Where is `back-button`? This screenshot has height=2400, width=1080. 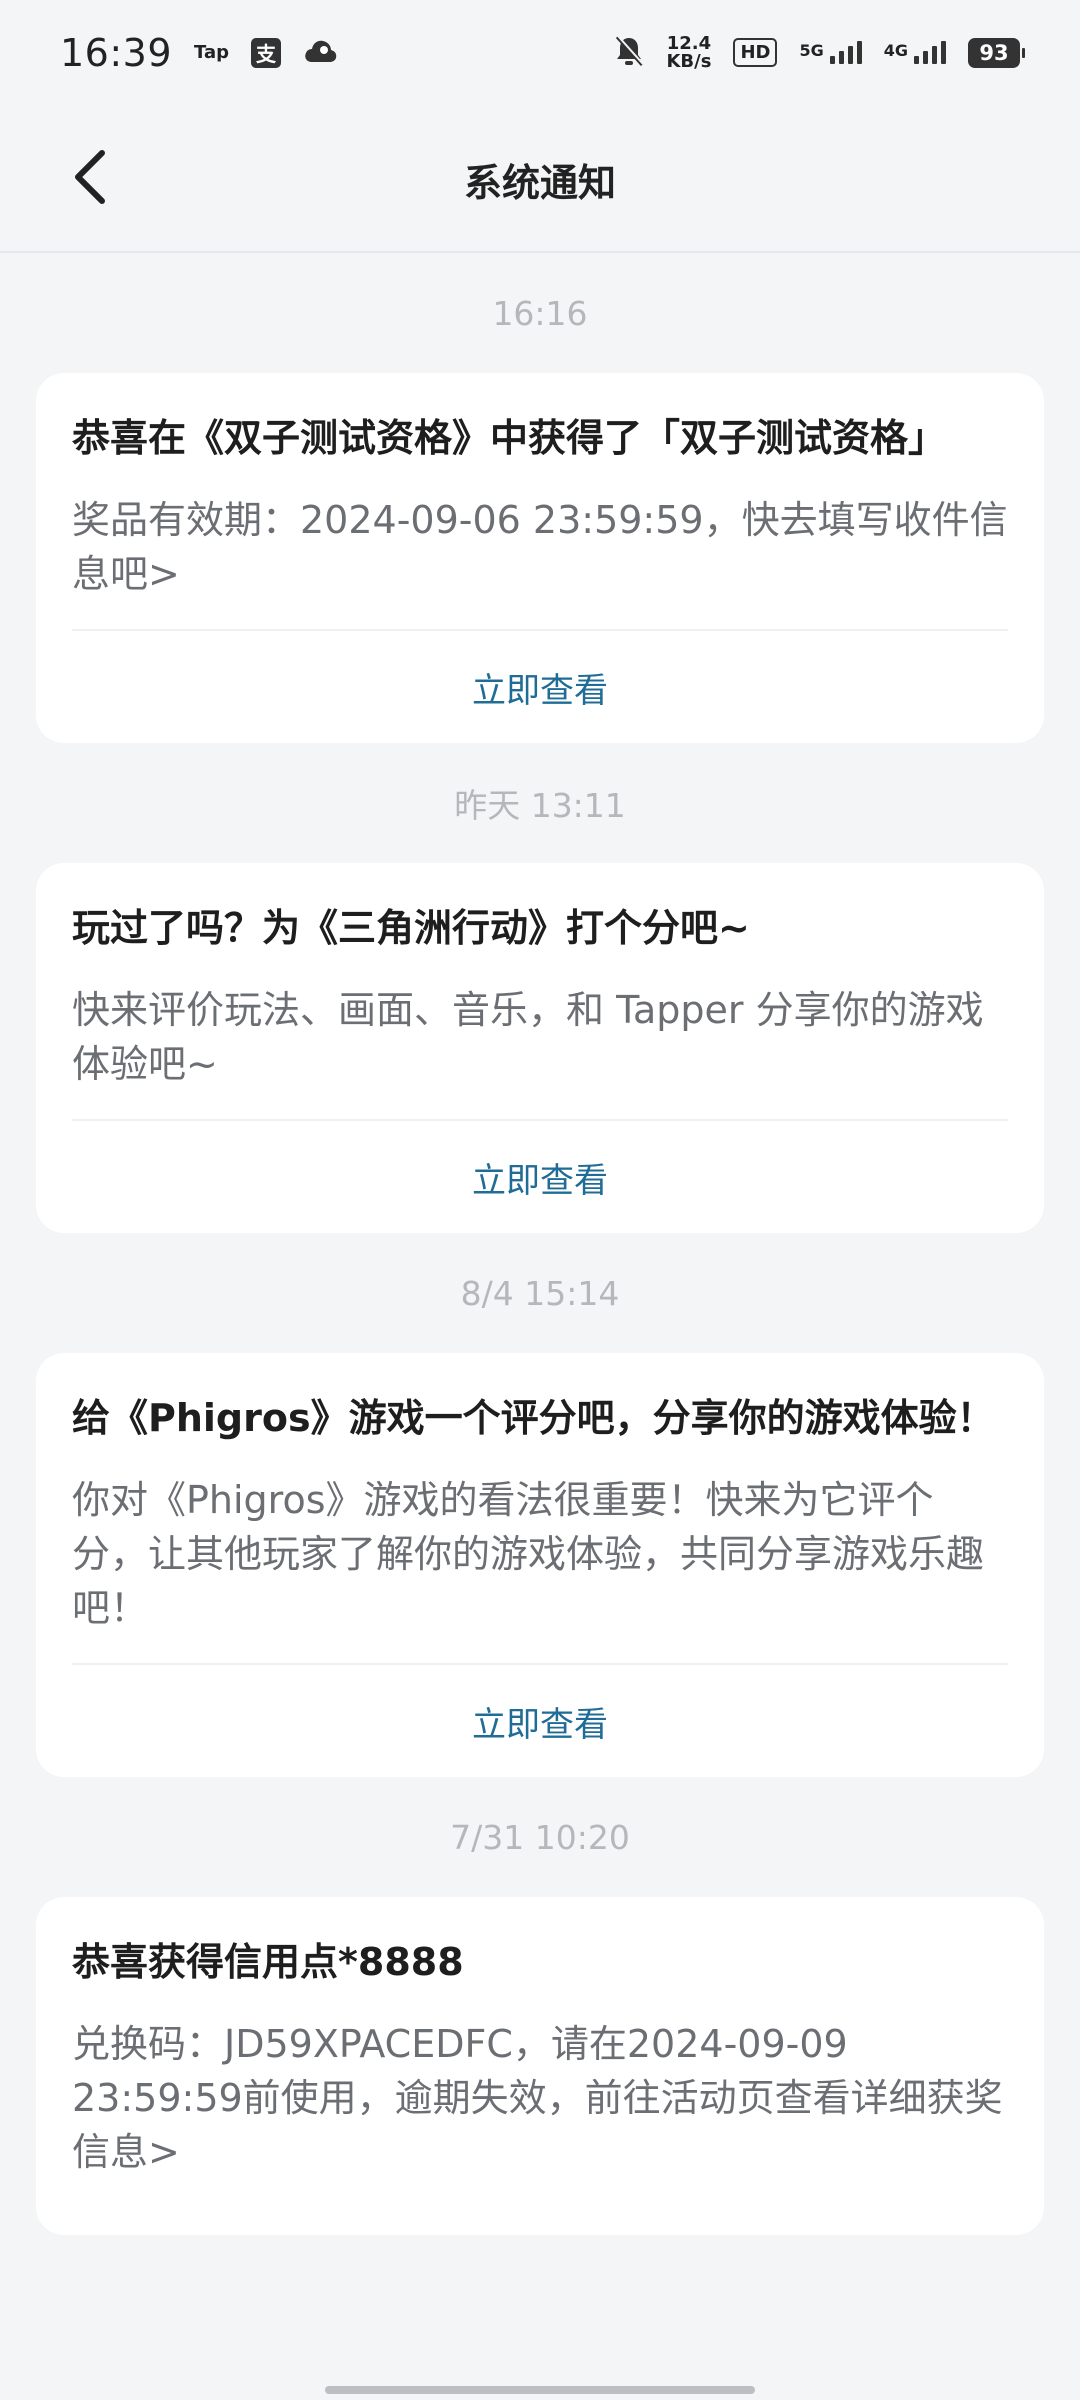
back-button is located at coordinates (90, 179).